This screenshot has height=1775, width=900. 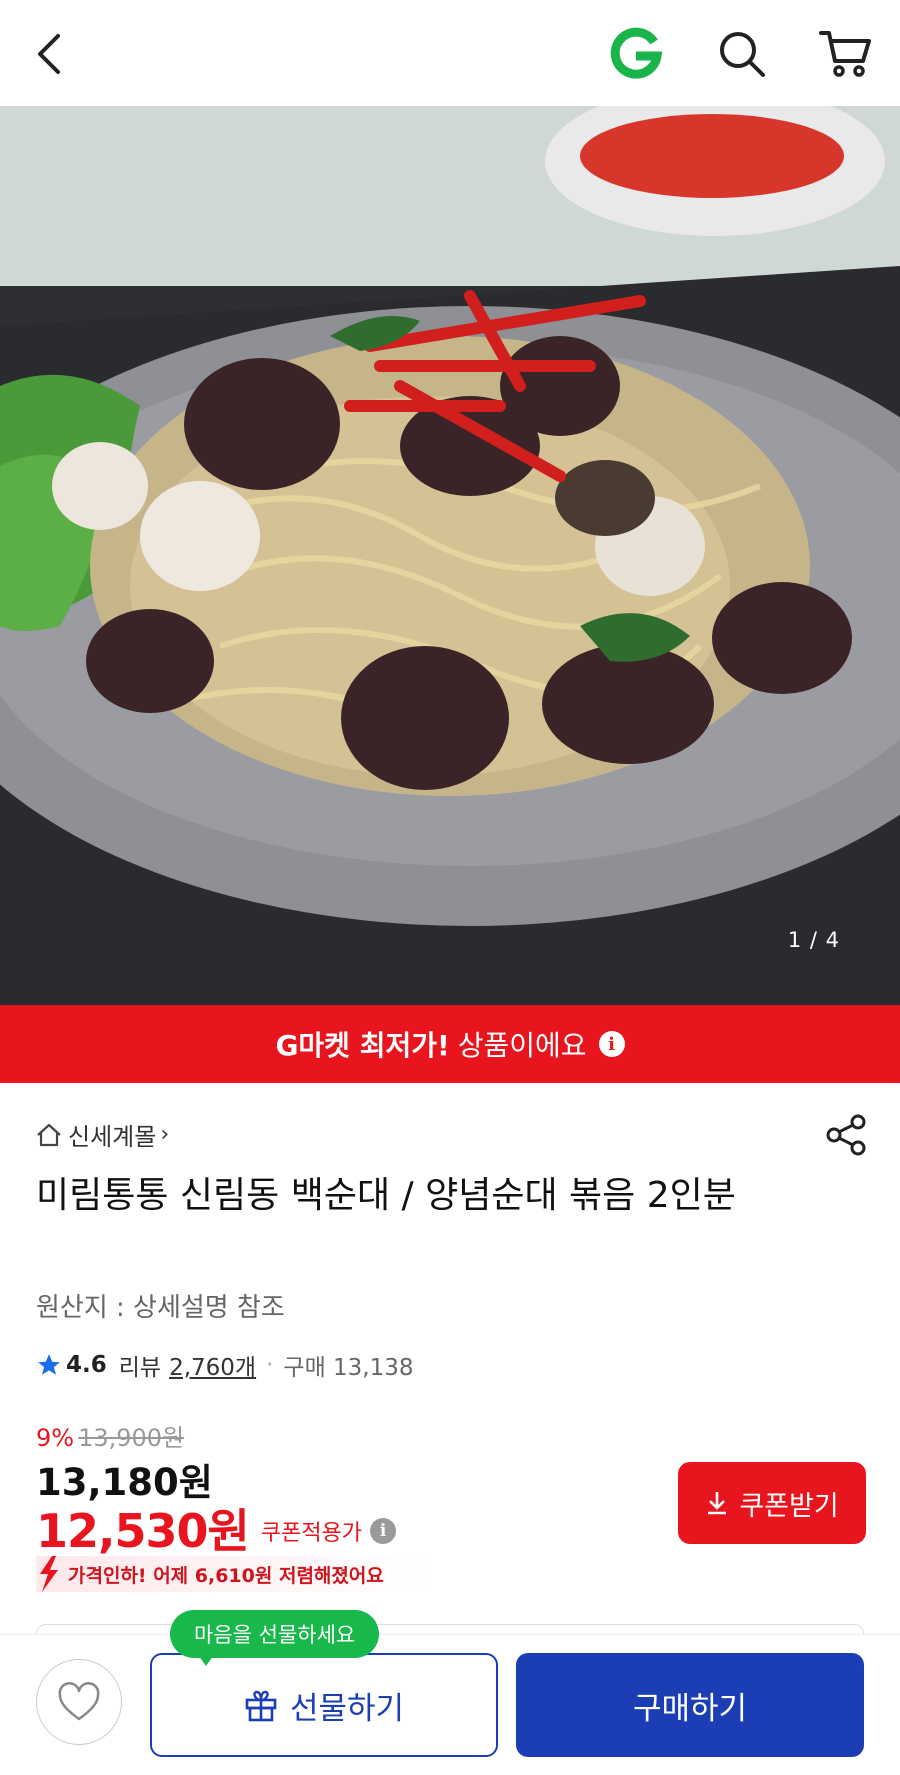 What do you see at coordinates (212, 1365) in the screenshot?
I see `review-count-link: 2,760개` at bounding box center [212, 1365].